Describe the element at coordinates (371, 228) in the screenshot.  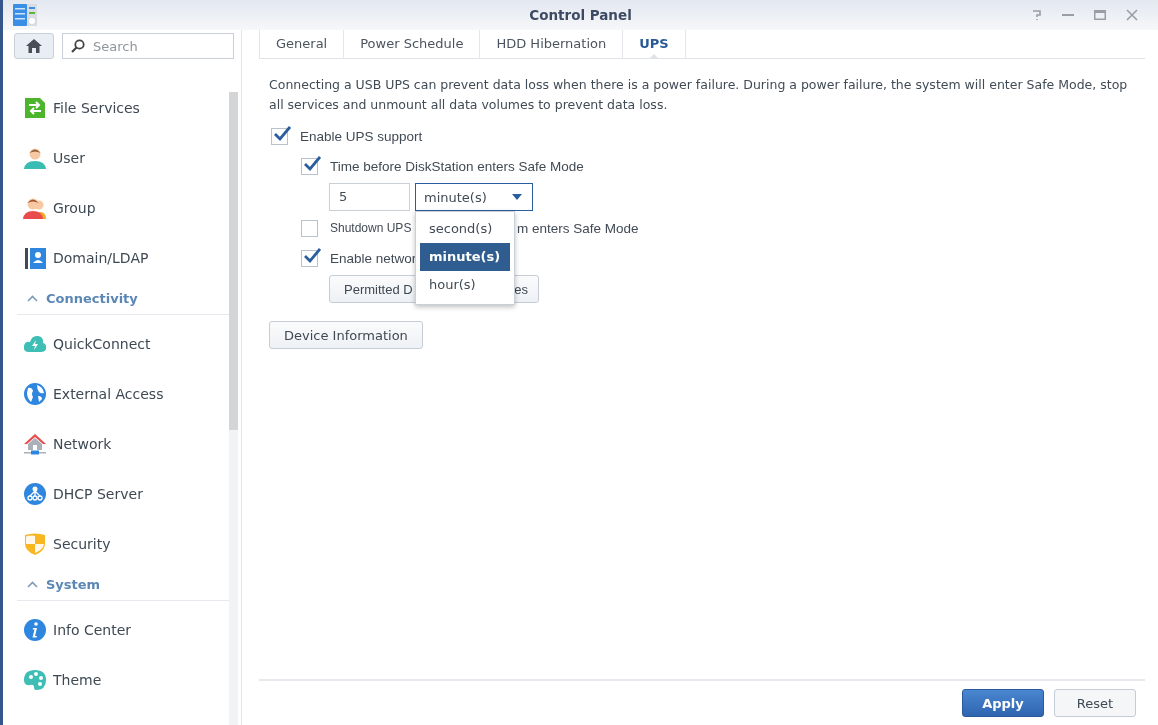
I see `option-label: Shutdown UPS` at that location.